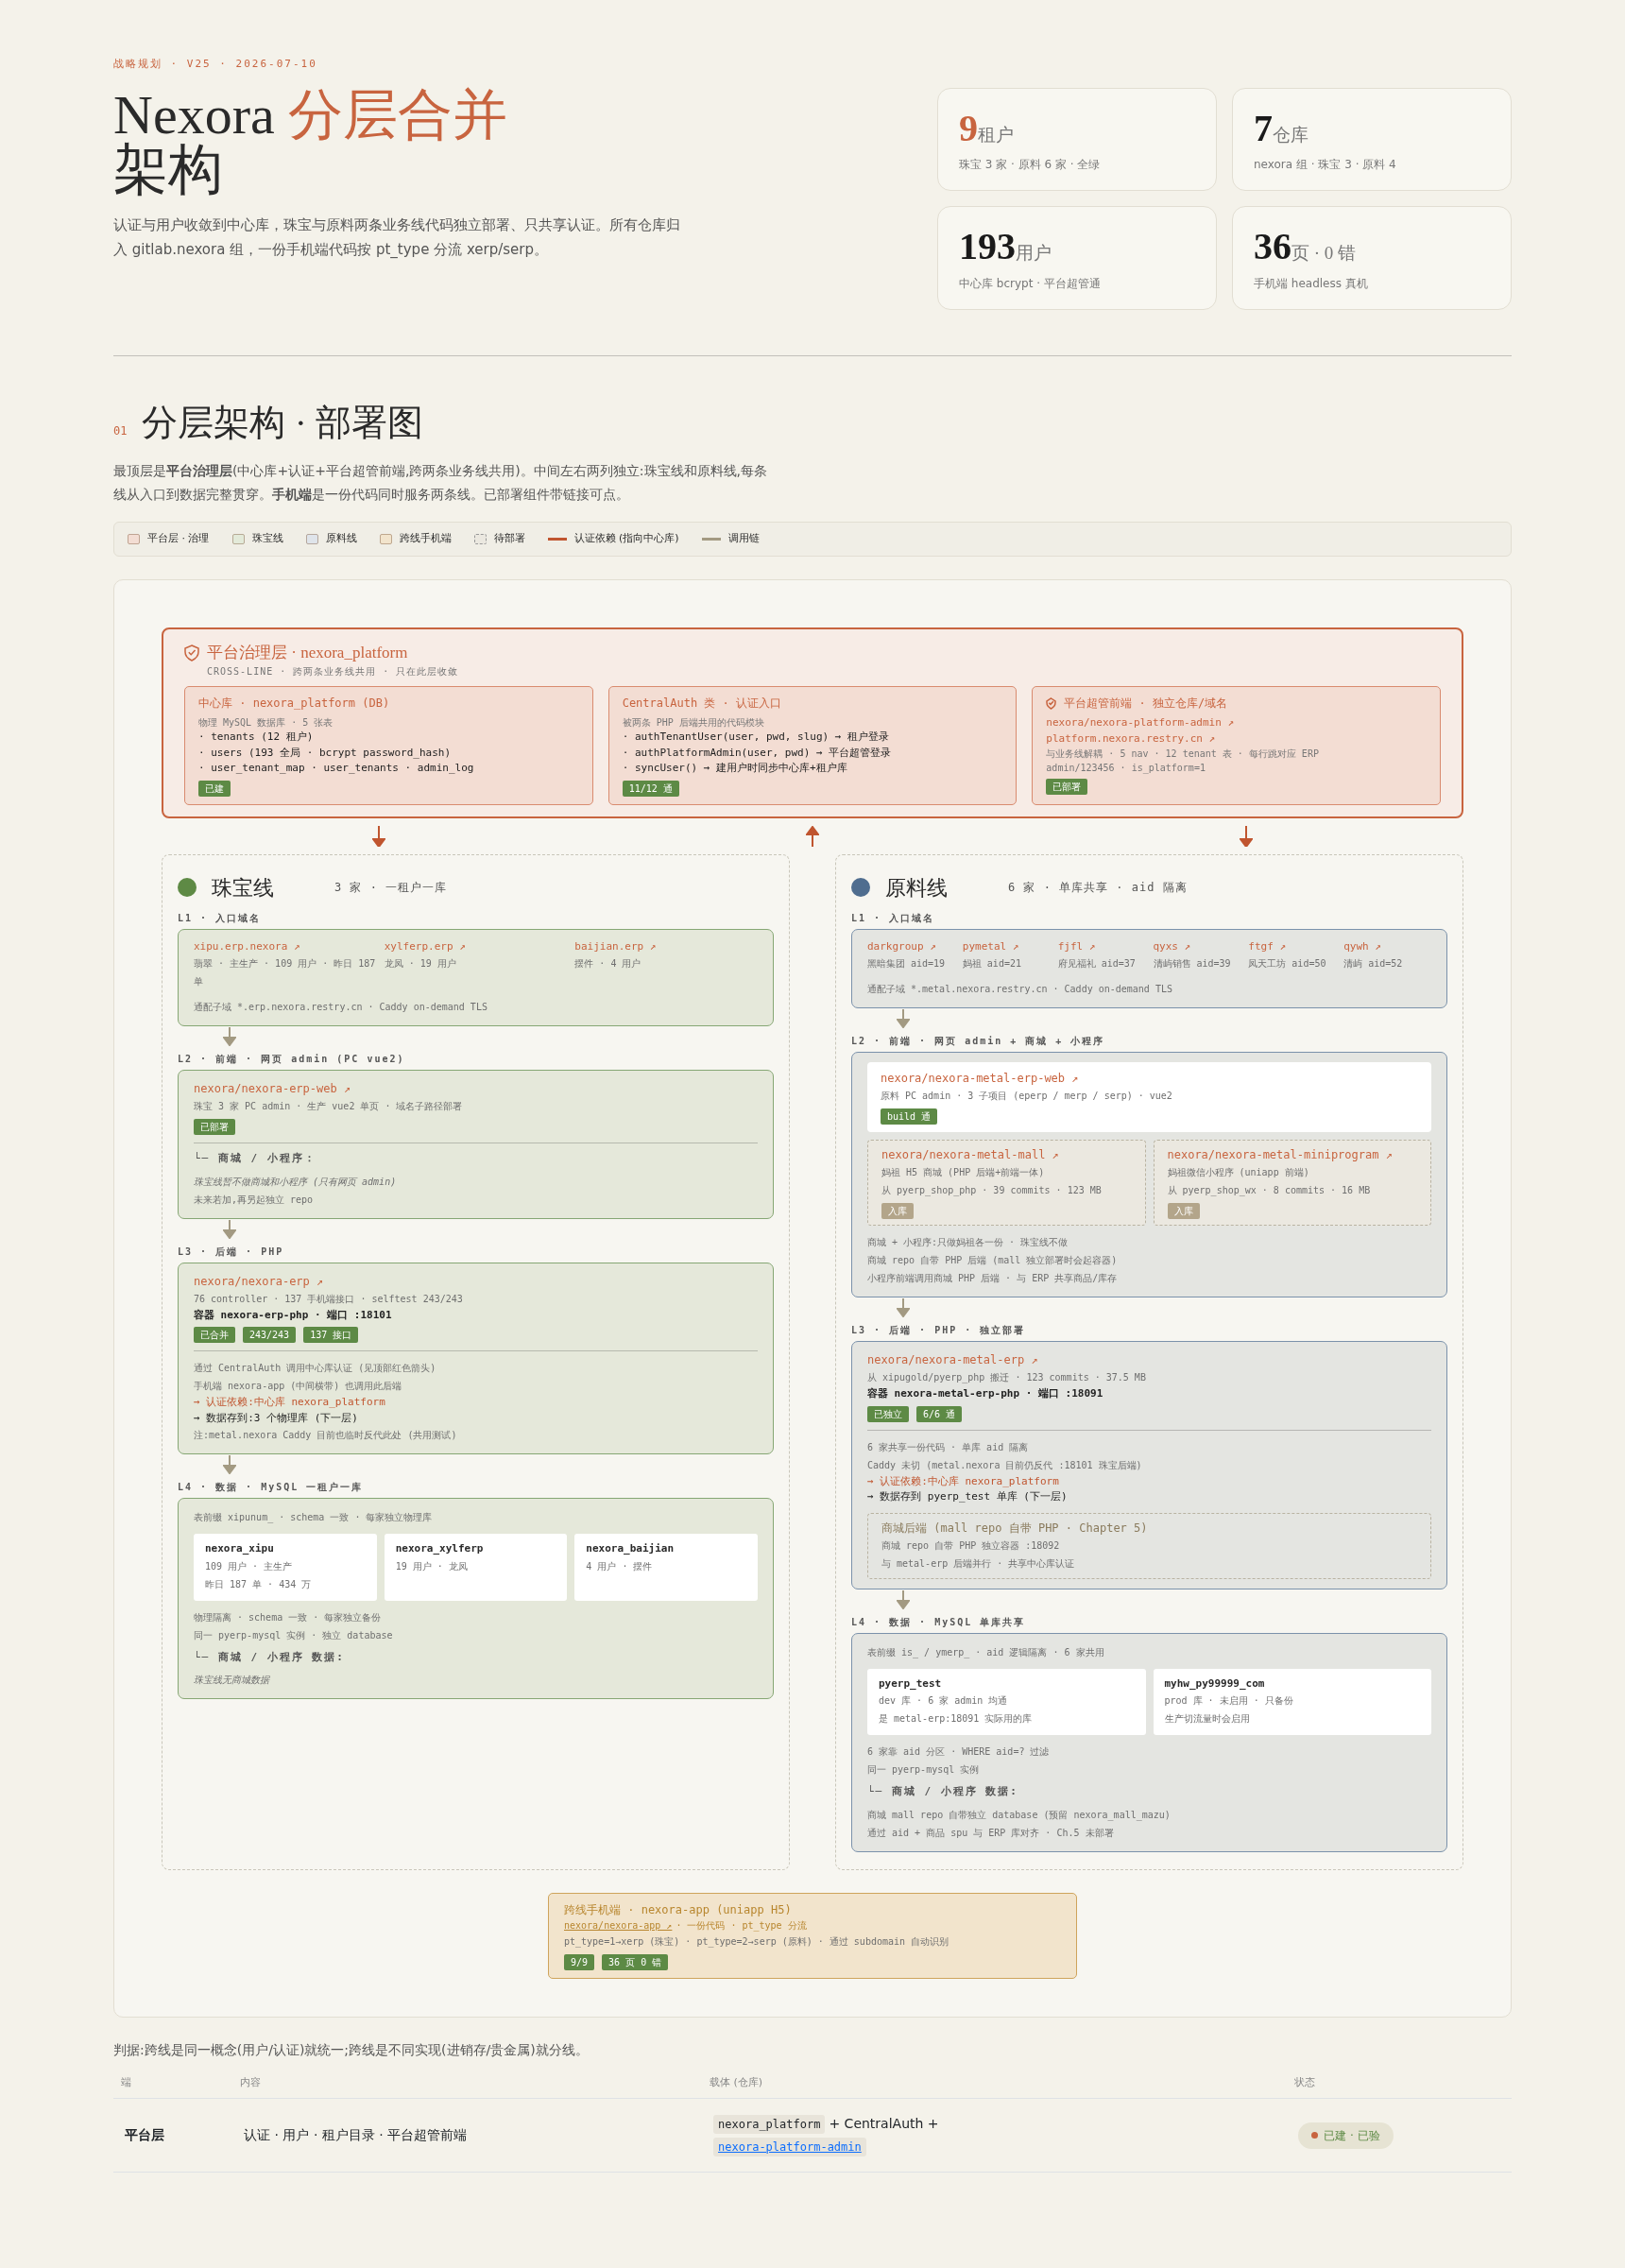  What do you see at coordinates (425, 539) in the screenshot?
I see `legend-label: 跨线手机端` at bounding box center [425, 539].